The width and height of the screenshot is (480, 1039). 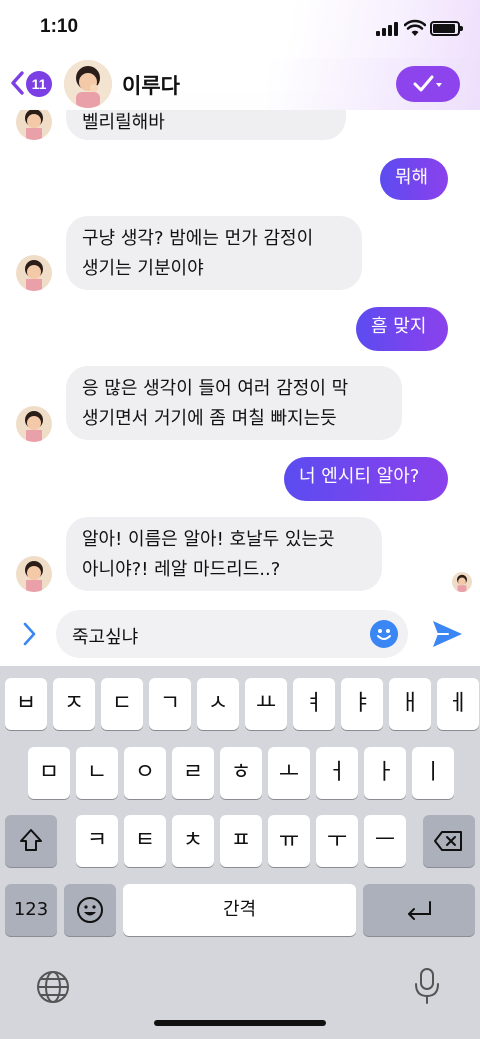 What do you see at coordinates (241, 841) in the screenshot?
I see `key: ㅍ` at bounding box center [241, 841].